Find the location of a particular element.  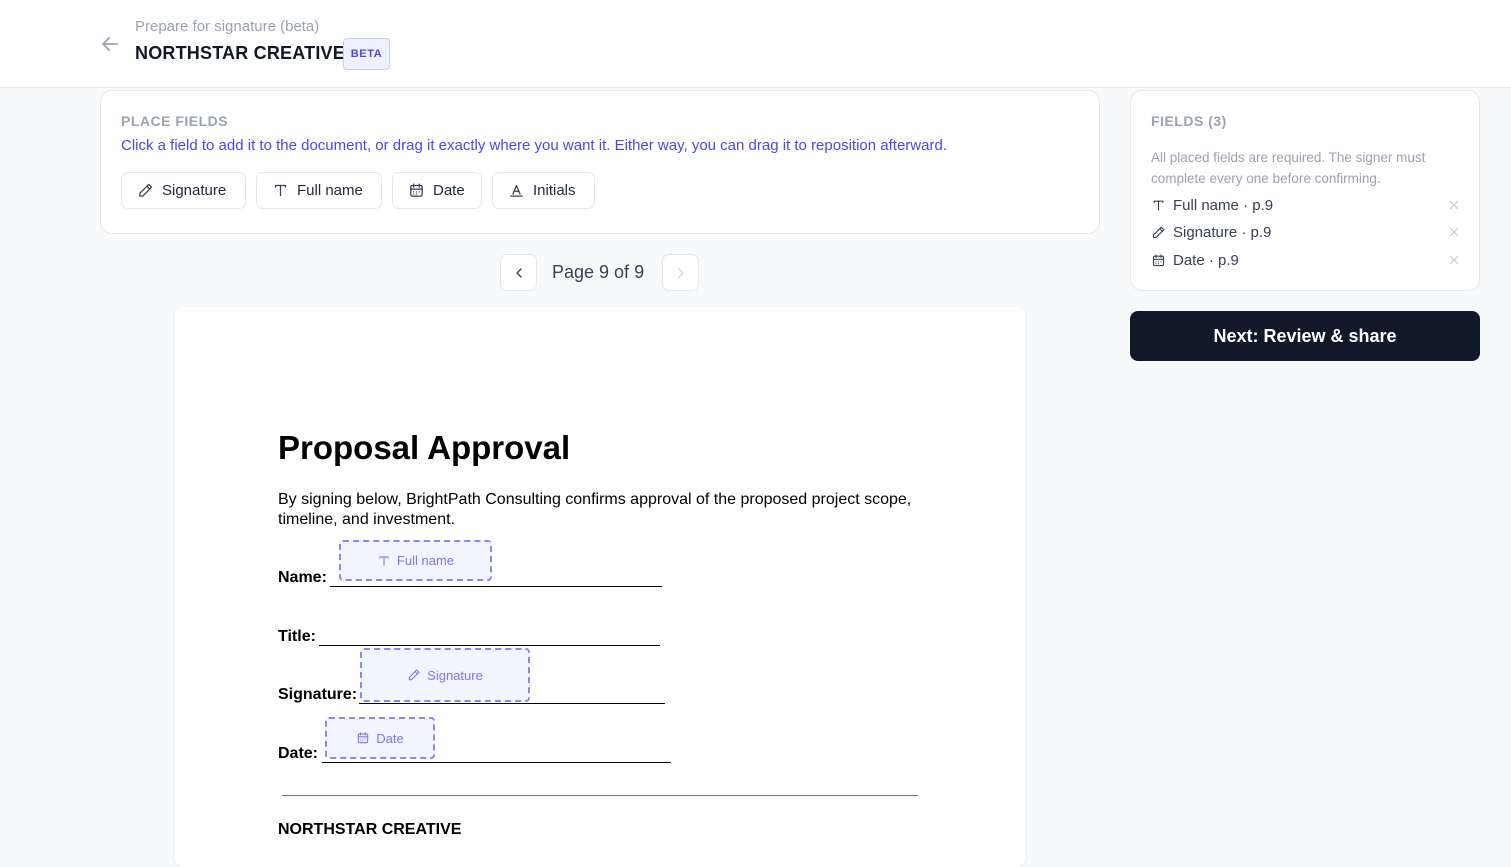

add-signature-field-button: Signature is located at coordinates (183, 190).